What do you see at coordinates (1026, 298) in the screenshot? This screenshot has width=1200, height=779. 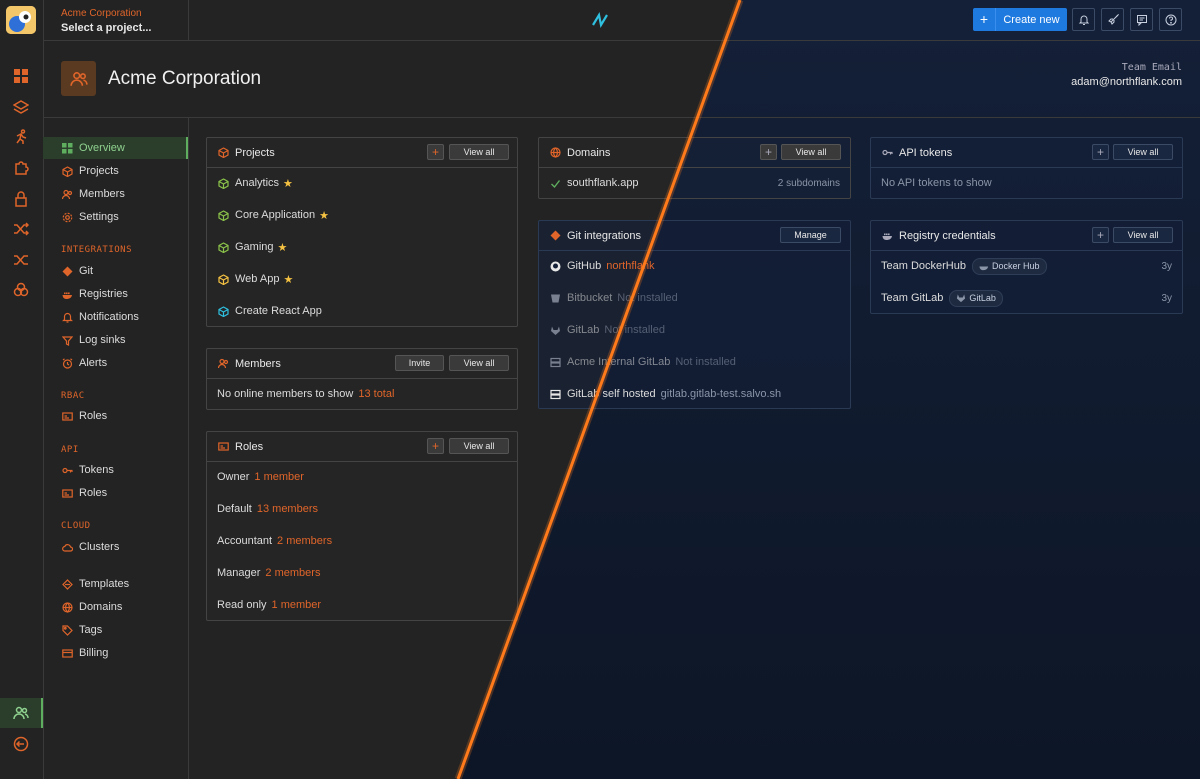 I see `registry-item: Team GitLab GitLab 3y` at bounding box center [1026, 298].